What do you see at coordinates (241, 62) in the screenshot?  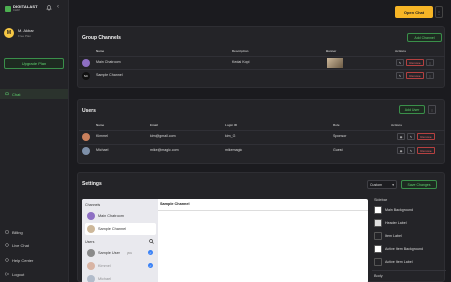 I see `channel-description: Kedai Kopi` at bounding box center [241, 62].